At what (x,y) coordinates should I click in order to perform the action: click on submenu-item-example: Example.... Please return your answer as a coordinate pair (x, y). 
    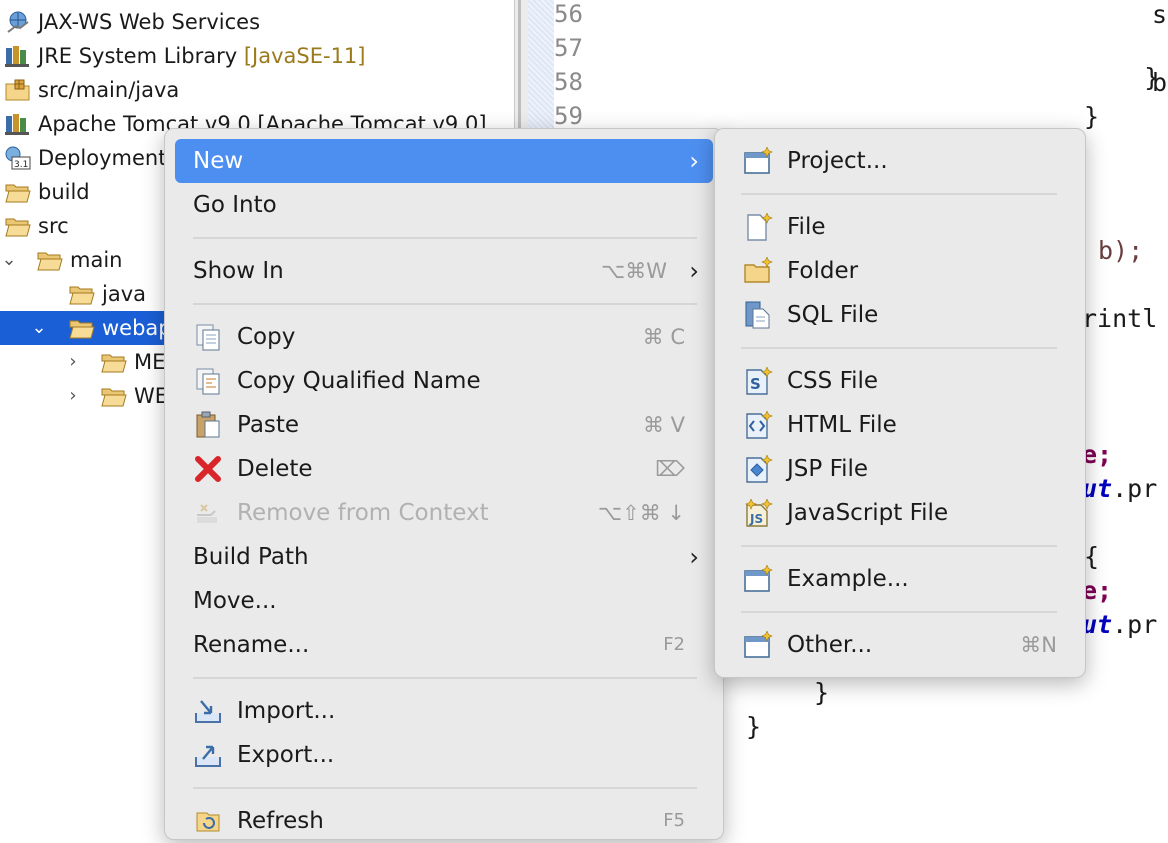
    Looking at the image, I should click on (900, 579).